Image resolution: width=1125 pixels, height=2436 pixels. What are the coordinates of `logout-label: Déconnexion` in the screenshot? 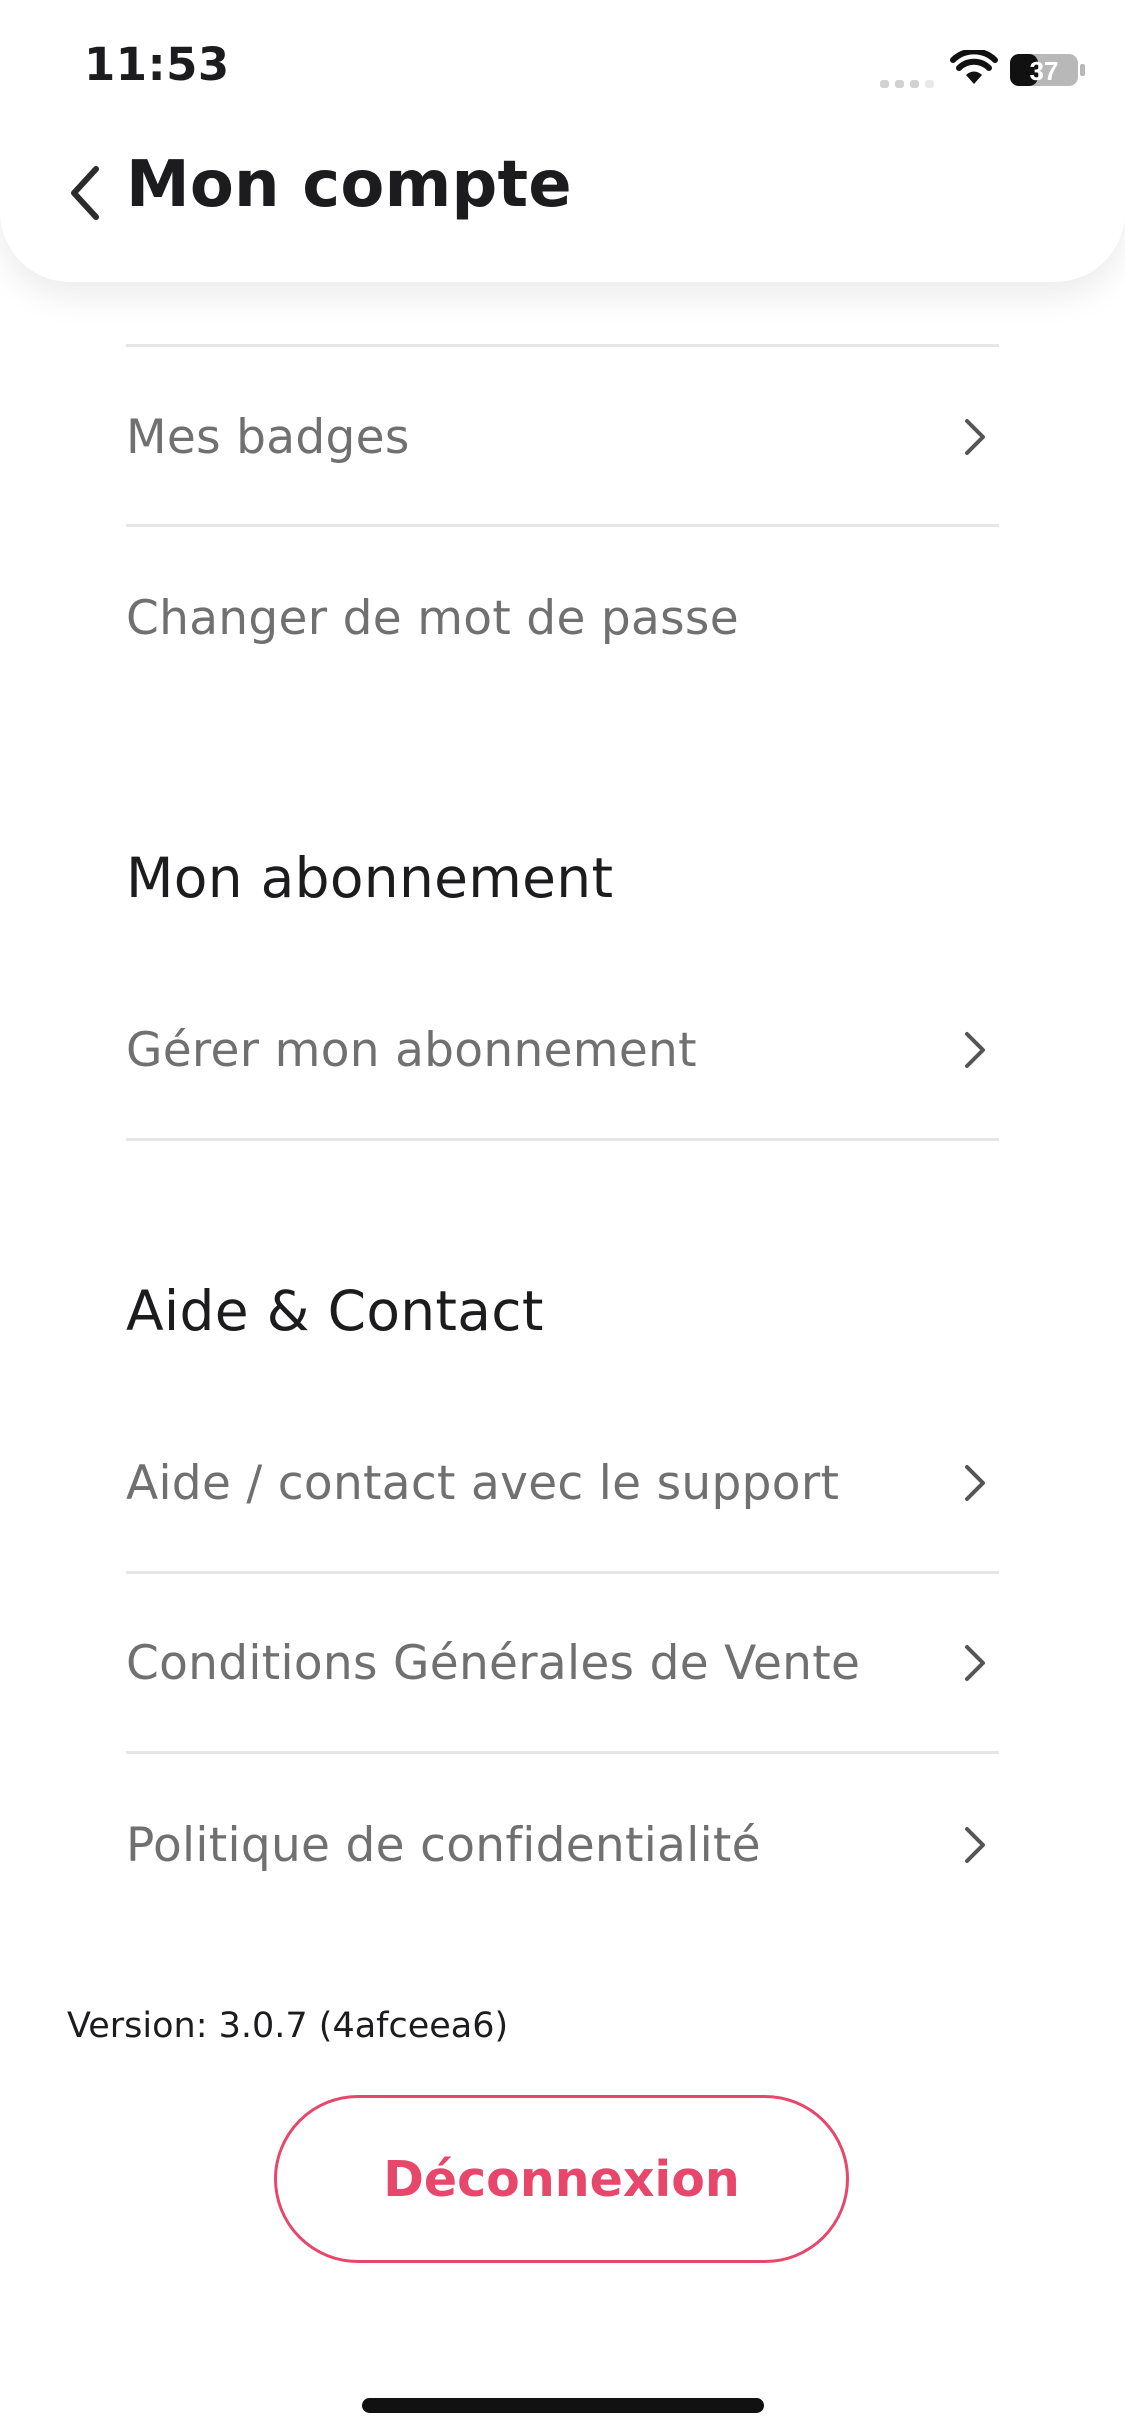 It's located at (561, 2179).